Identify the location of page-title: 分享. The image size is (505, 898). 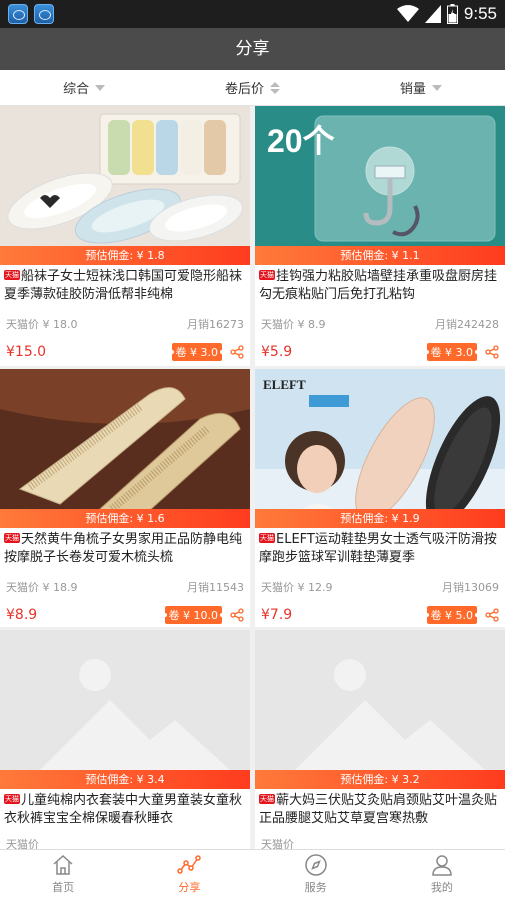
(252, 49).